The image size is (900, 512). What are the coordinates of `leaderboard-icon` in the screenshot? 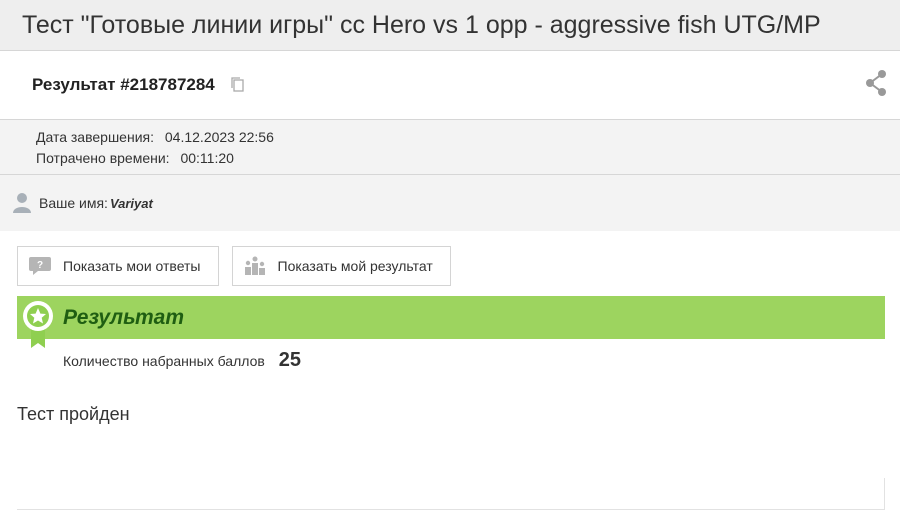 It's located at (254, 265).